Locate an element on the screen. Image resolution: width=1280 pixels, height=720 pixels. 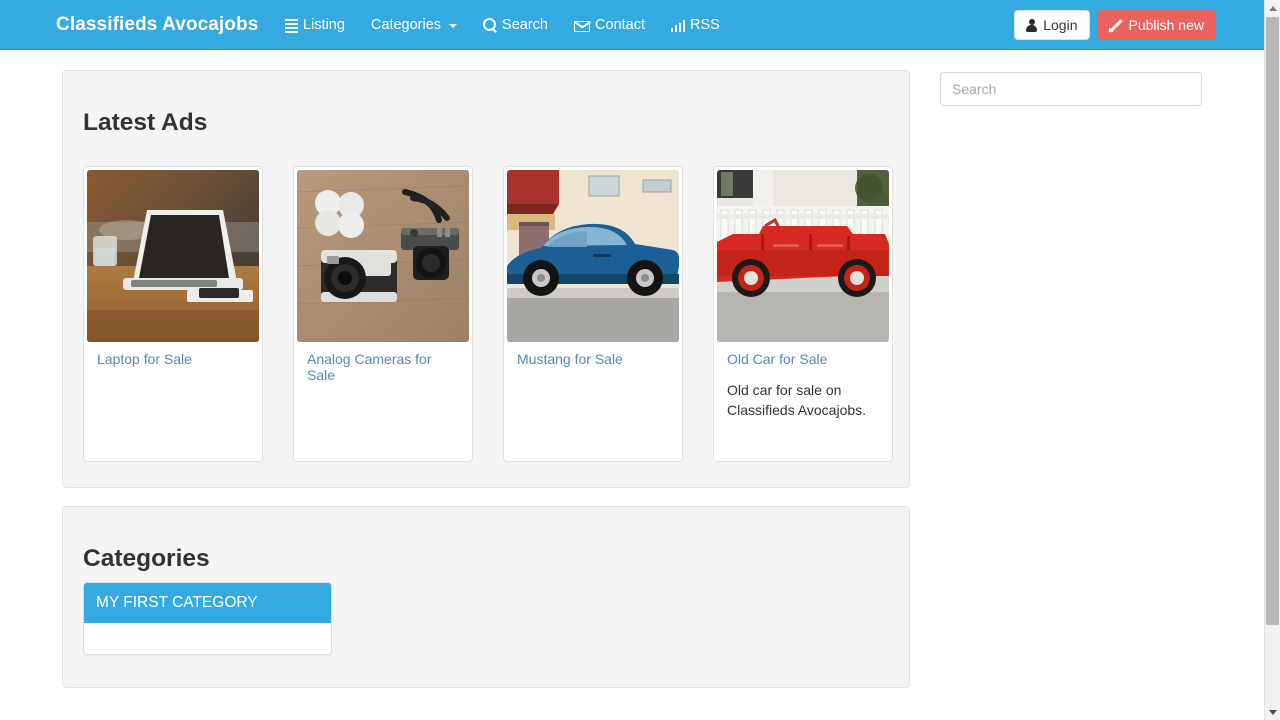
chevron-up-icon is located at coordinates (1272, 8).